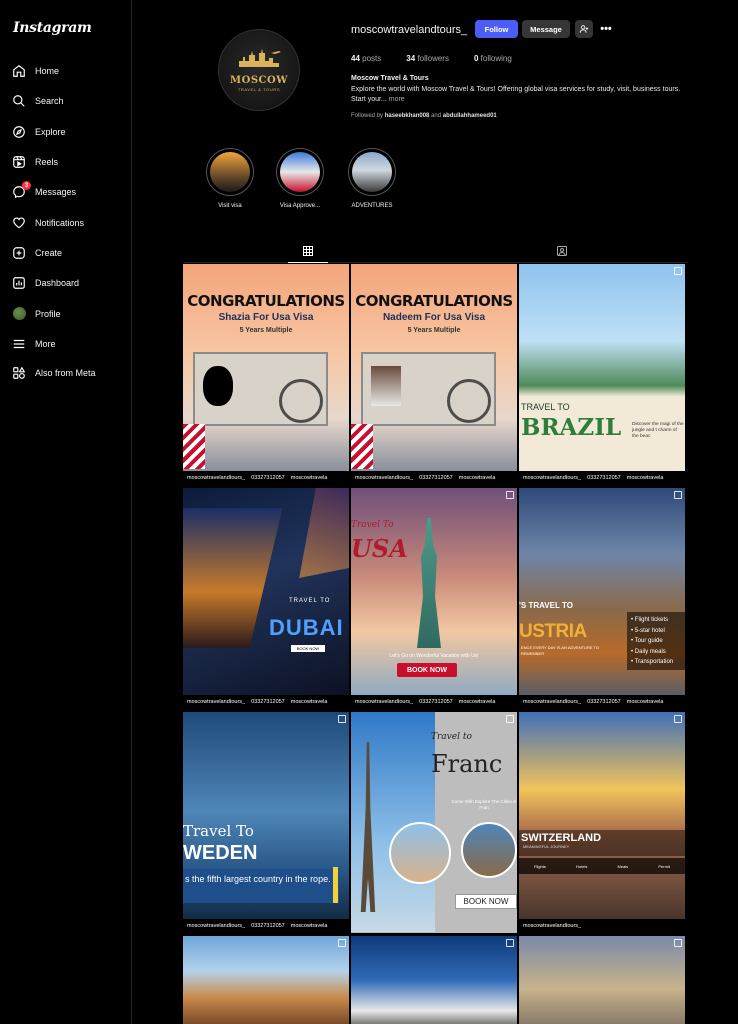  What do you see at coordinates (372, 58) in the screenshot?
I see `posts-label: posts` at bounding box center [372, 58].